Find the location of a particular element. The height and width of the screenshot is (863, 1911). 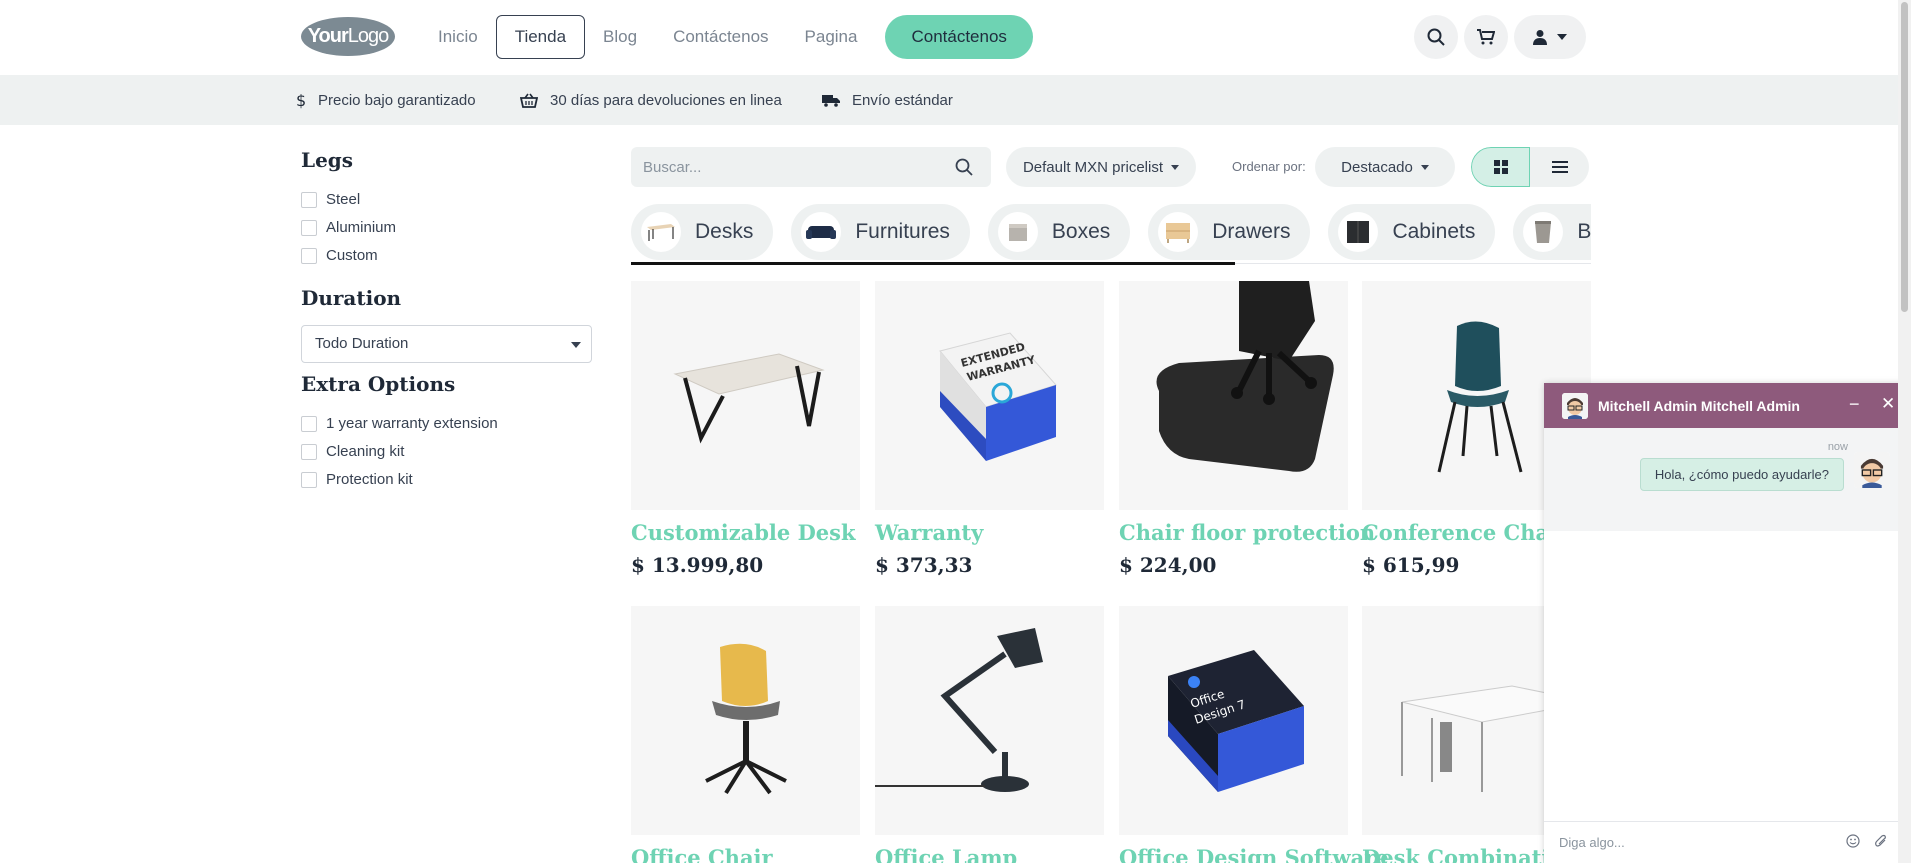

category-desks: Desks is located at coordinates (702, 232).